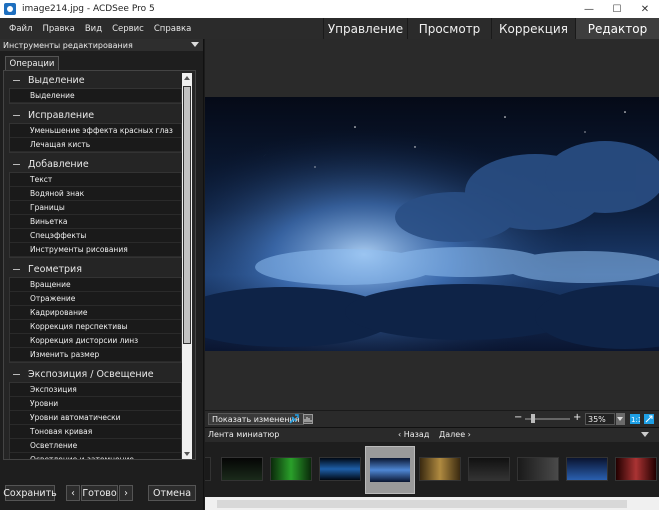 This screenshot has width=659, height=510. I want to click on zoom-level-field: 35%, so click(600, 419).